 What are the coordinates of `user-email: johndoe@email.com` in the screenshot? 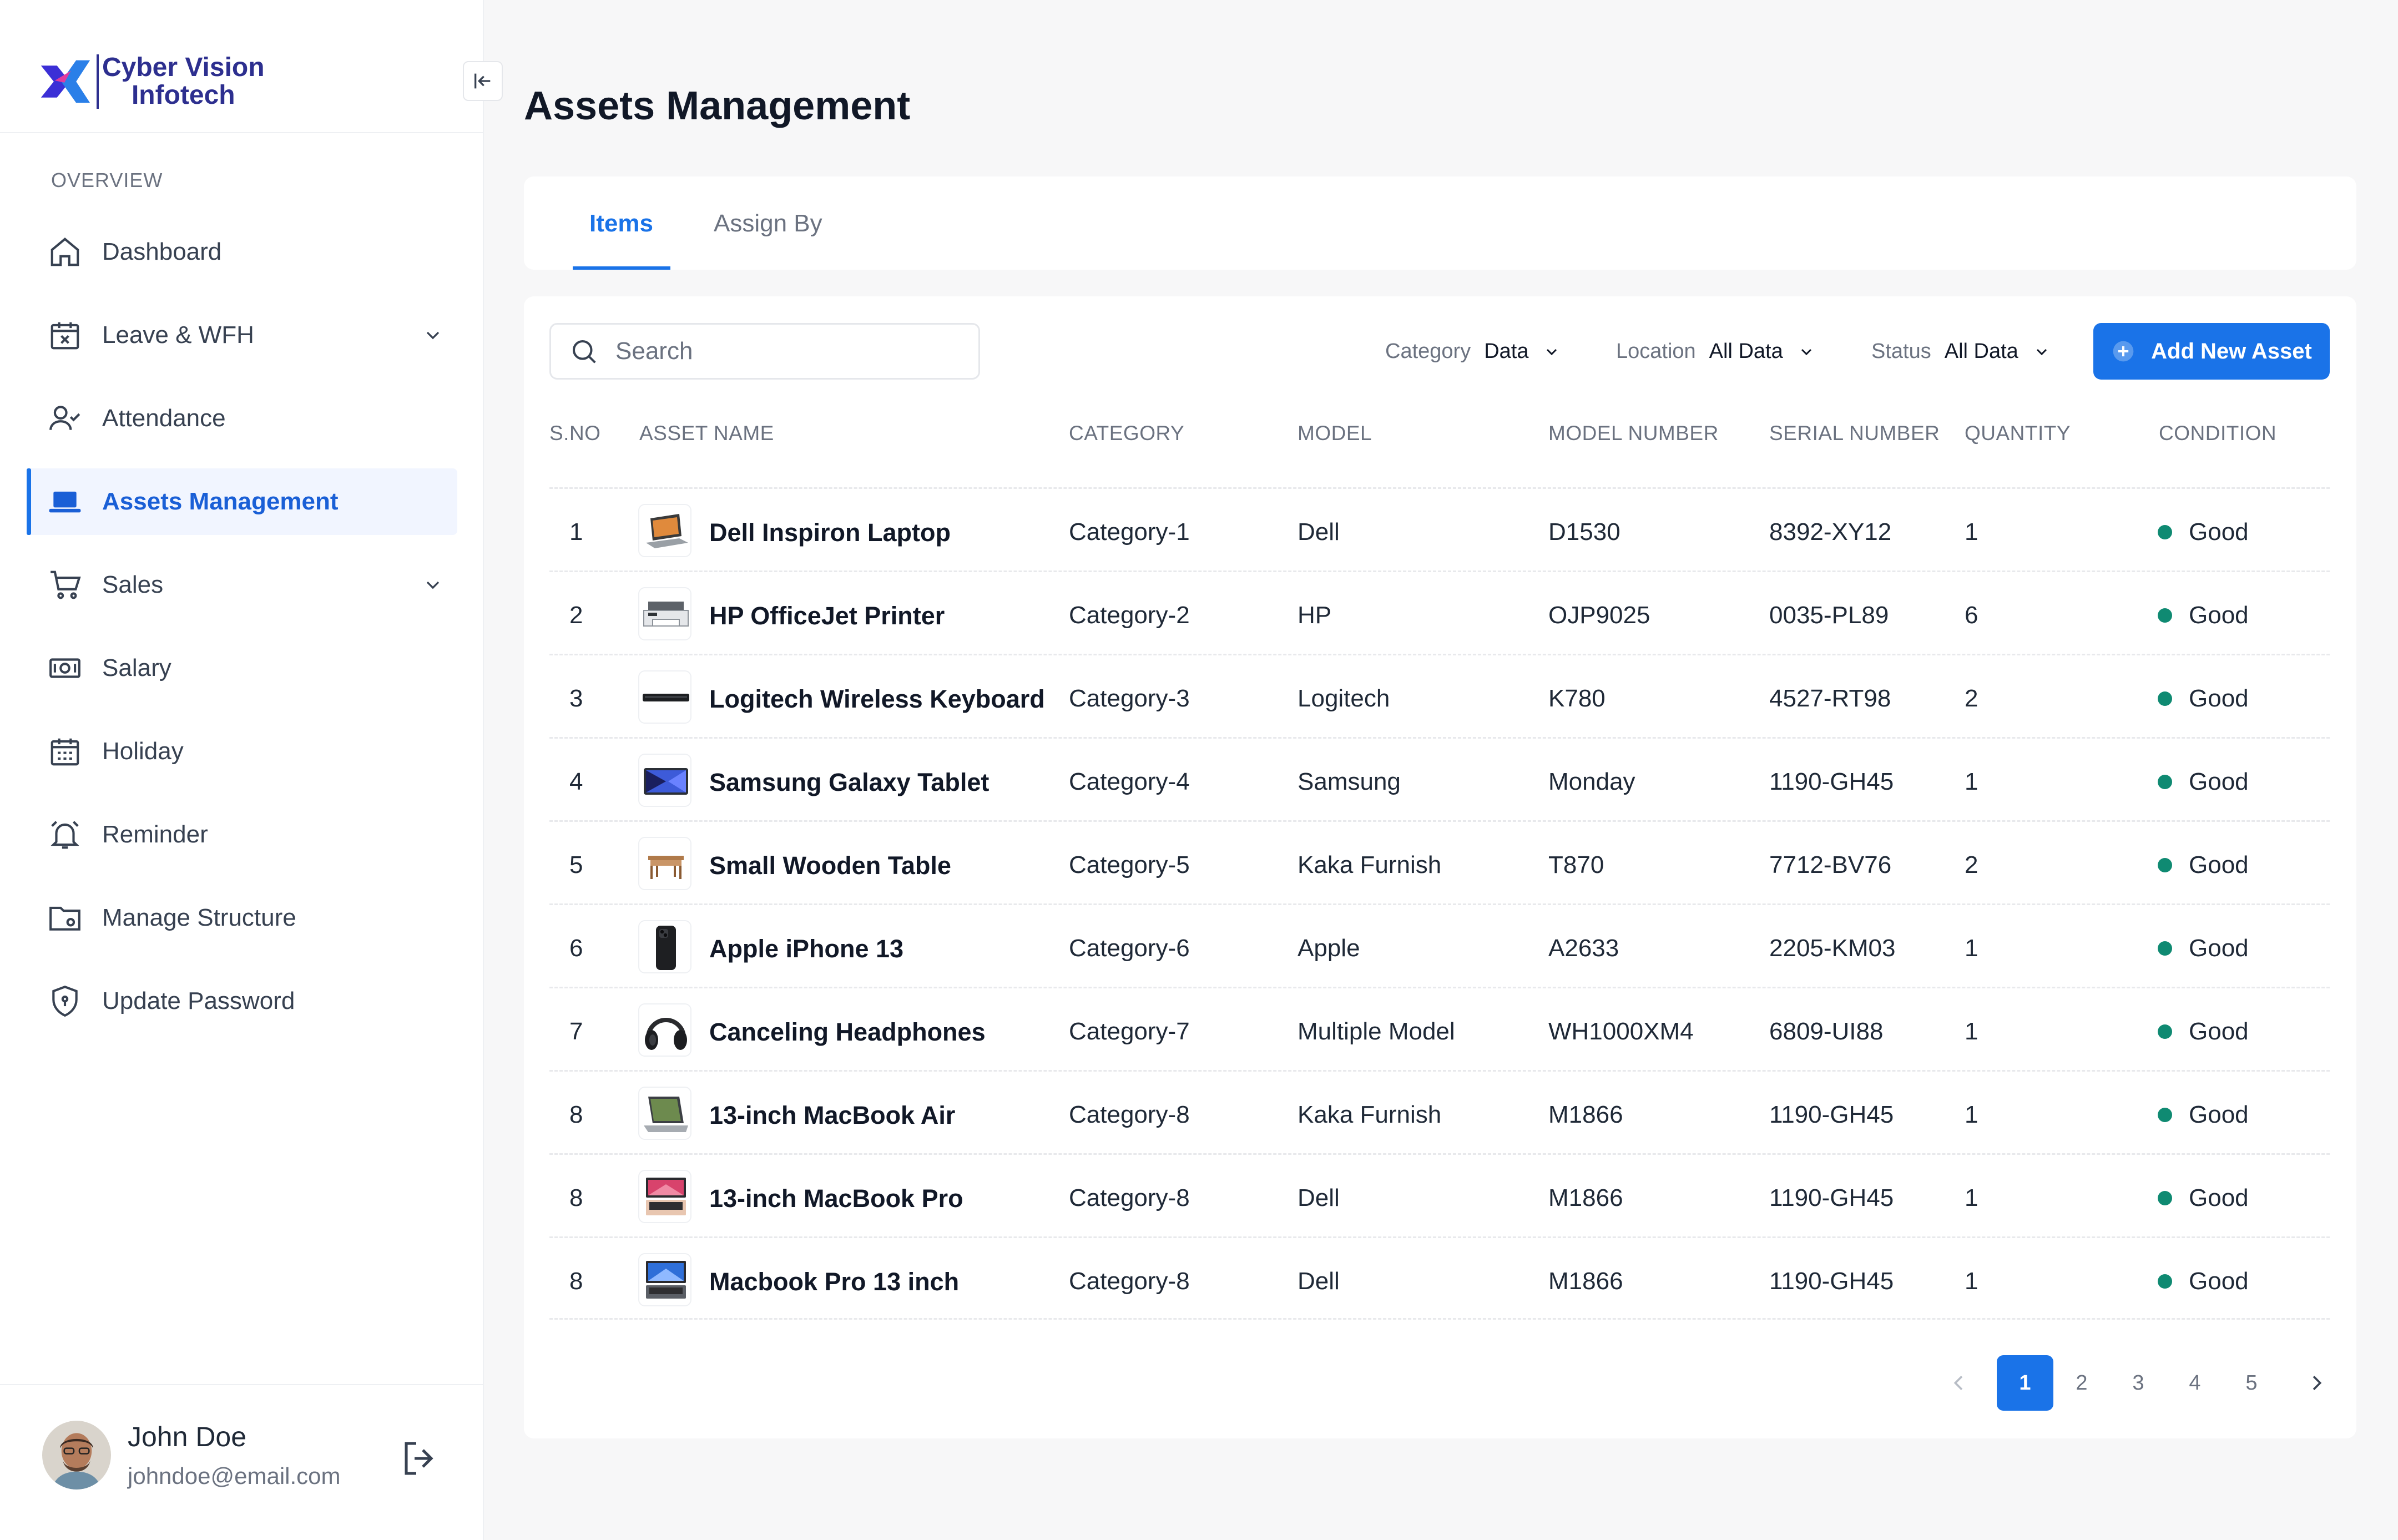 It's located at (234, 1476).